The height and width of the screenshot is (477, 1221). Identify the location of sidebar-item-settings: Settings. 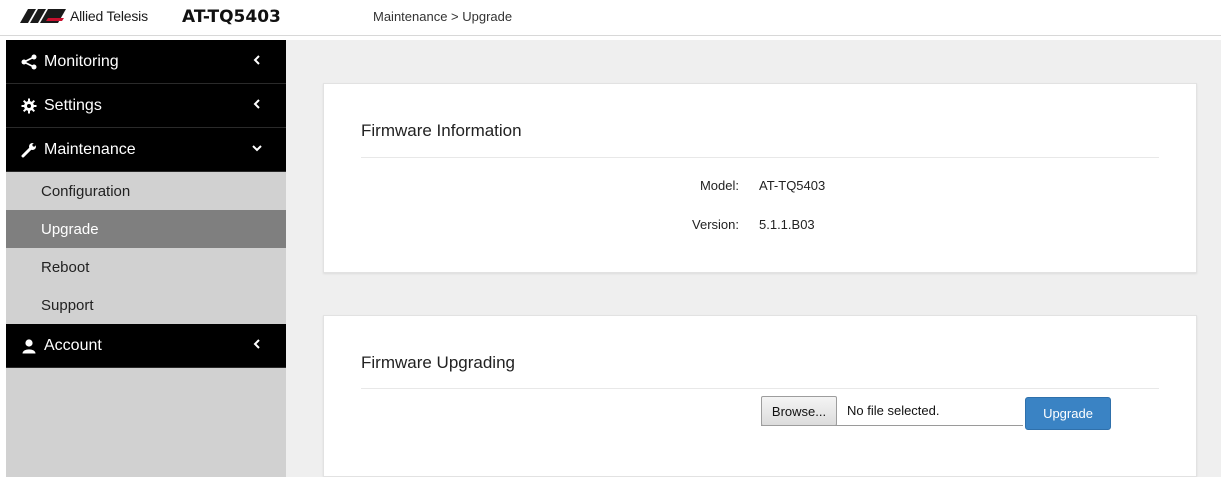
(146, 106).